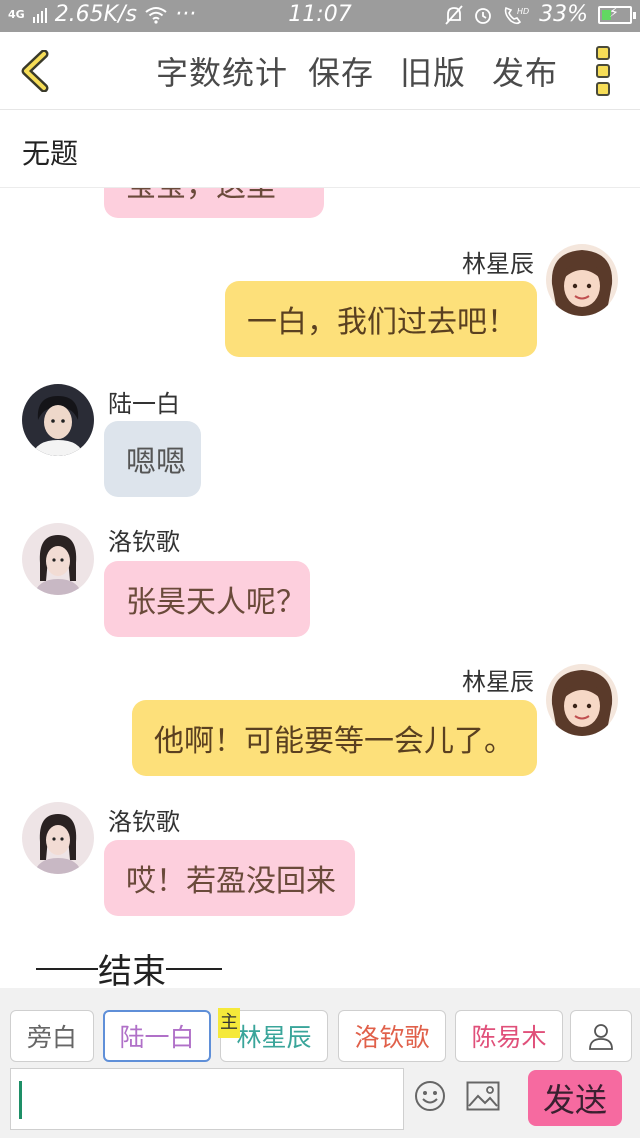  What do you see at coordinates (525, 71) in the screenshot?
I see `publish-button: 发布` at bounding box center [525, 71].